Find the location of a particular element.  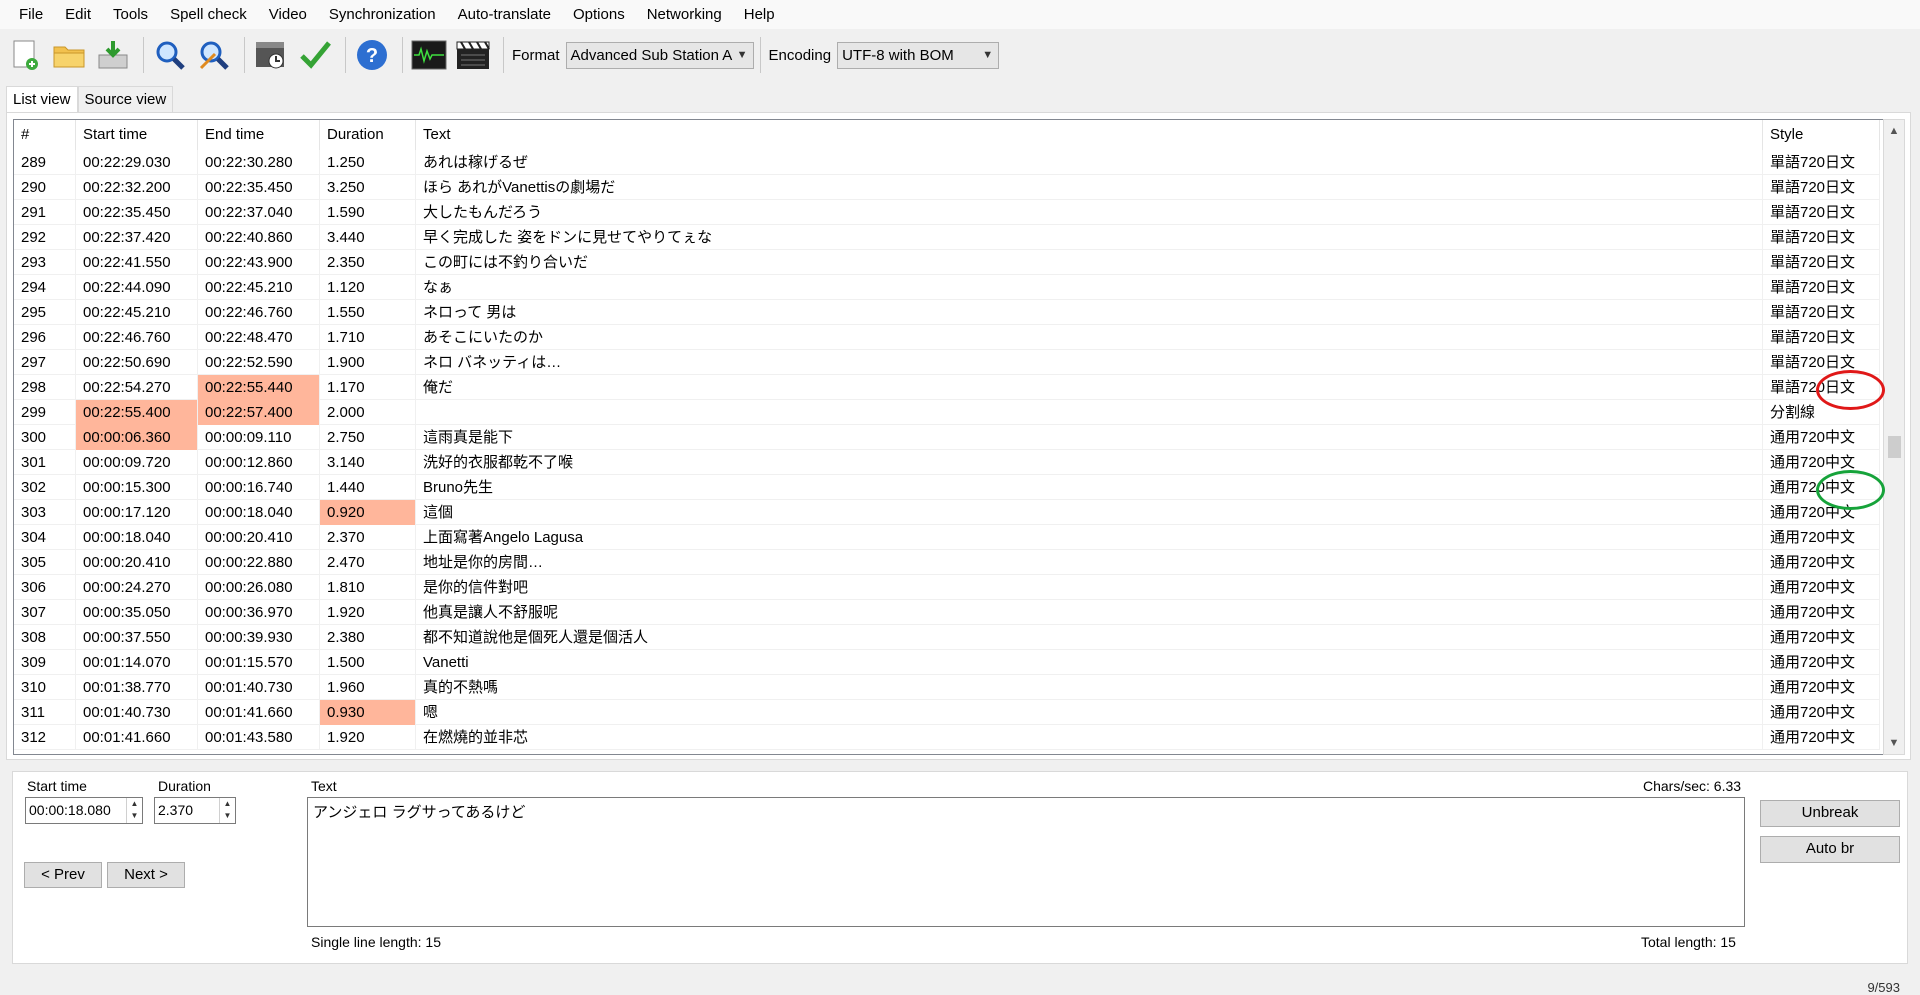

start-time-value: 00:00:18.080 is located at coordinates (70, 810).